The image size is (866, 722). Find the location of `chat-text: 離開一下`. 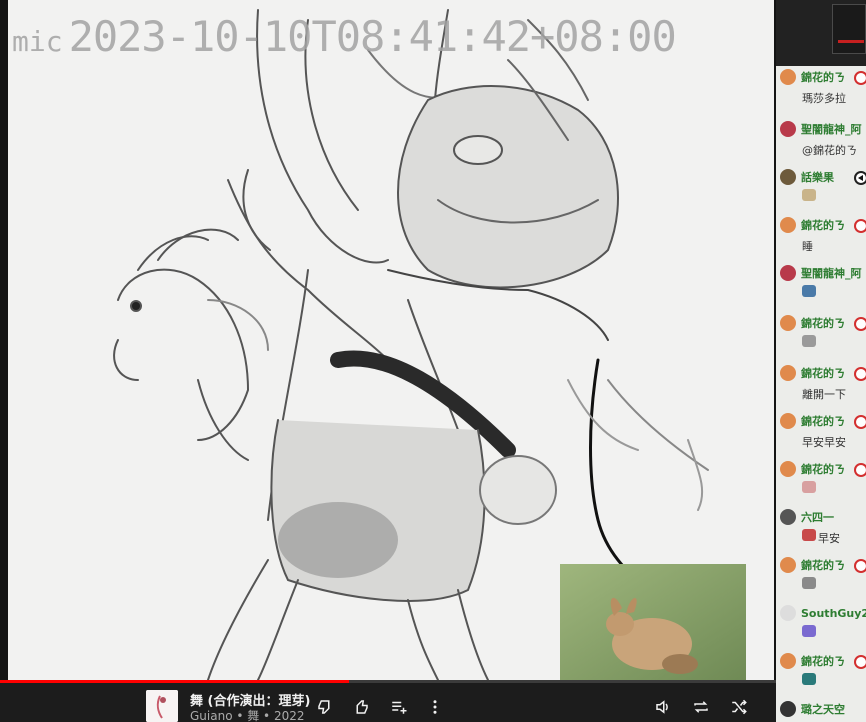

chat-text: 離開一下 is located at coordinates (824, 394).